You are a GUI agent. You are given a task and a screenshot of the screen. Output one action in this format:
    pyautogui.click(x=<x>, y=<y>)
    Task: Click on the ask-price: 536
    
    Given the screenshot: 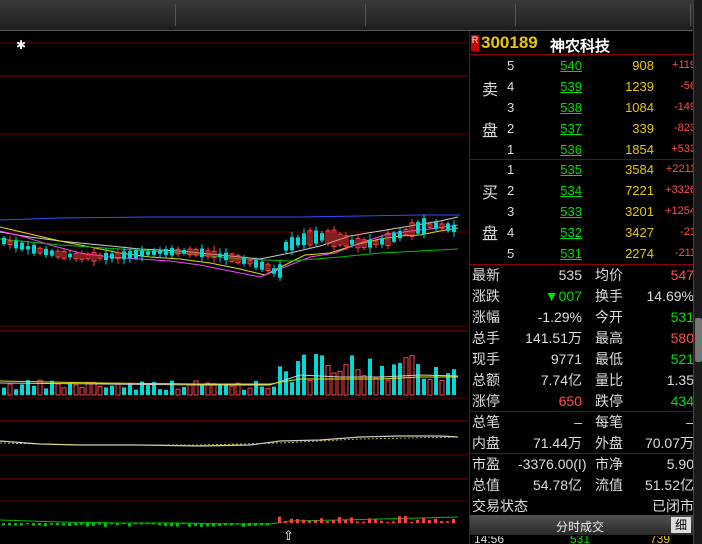 What is the action you would take?
    pyautogui.click(x=556, y=149)
    